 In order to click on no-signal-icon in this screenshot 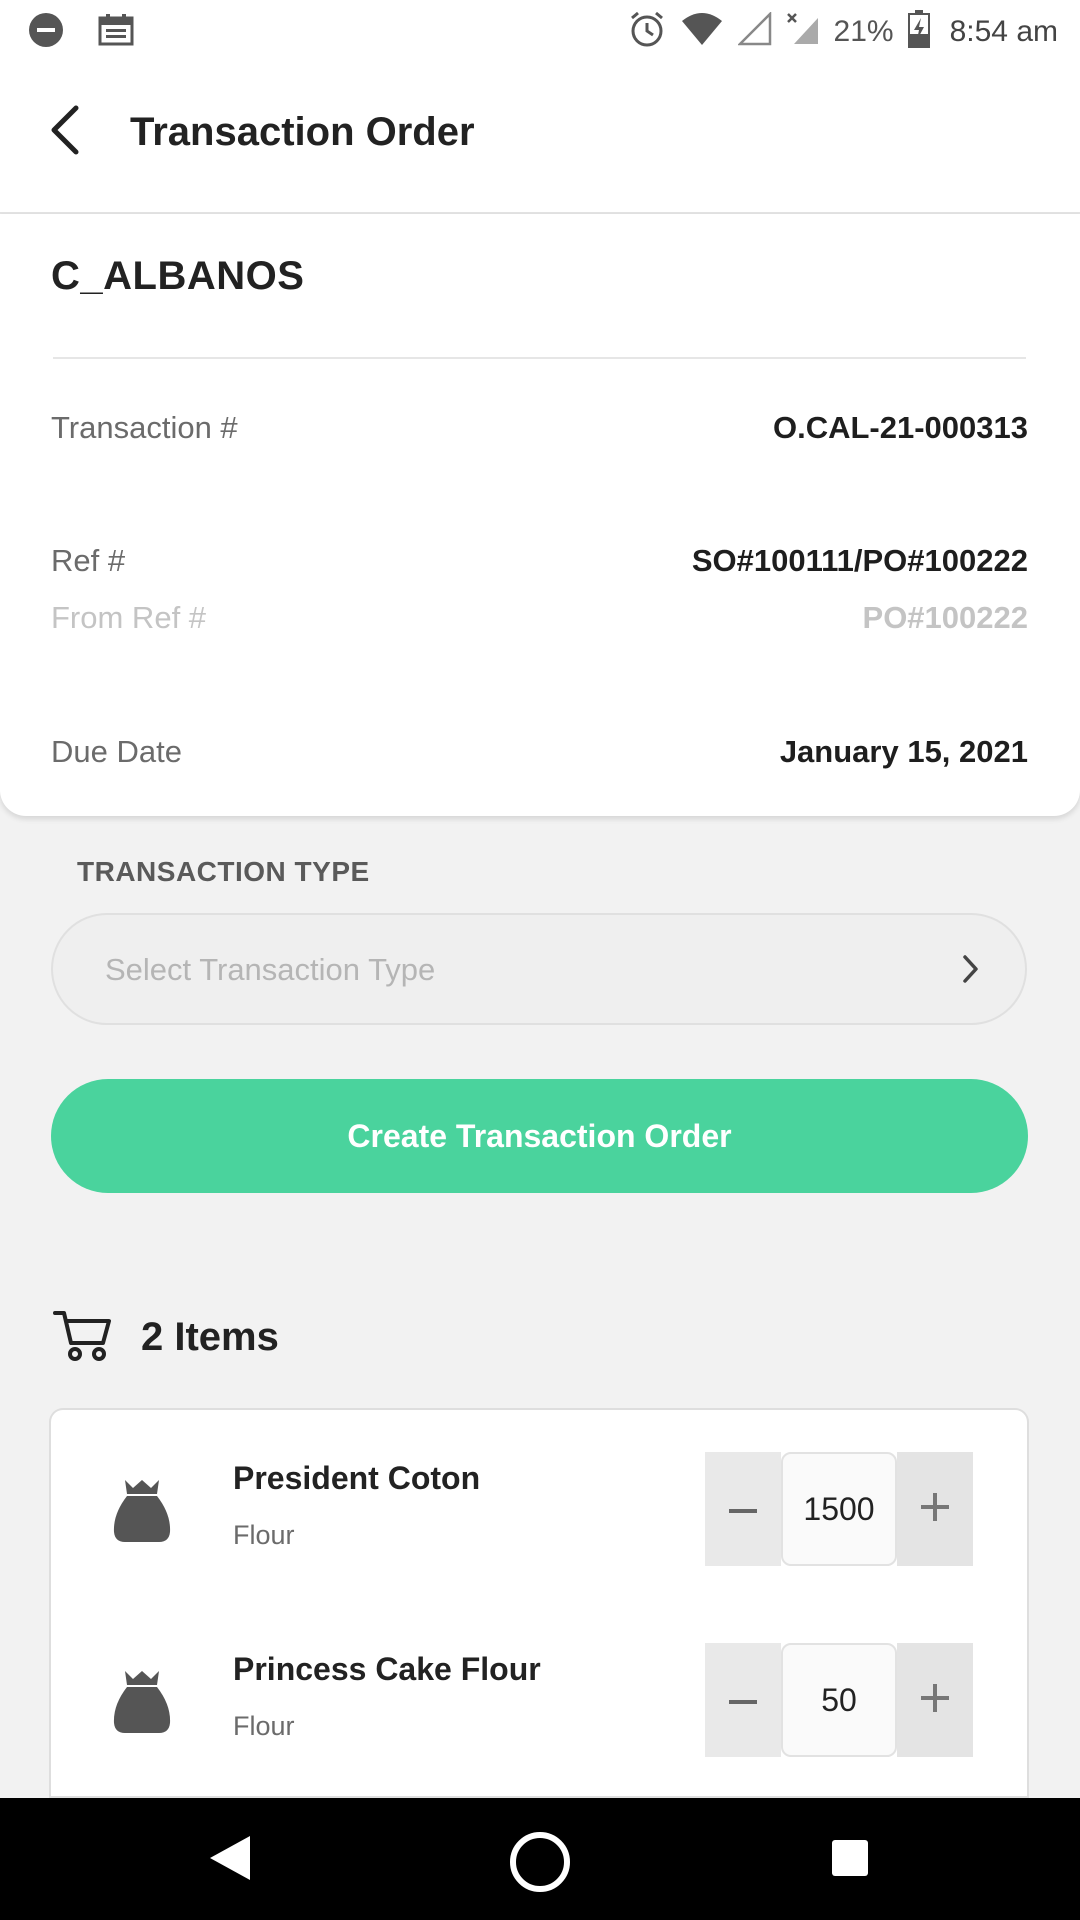, I will do `click(803, 31)`.